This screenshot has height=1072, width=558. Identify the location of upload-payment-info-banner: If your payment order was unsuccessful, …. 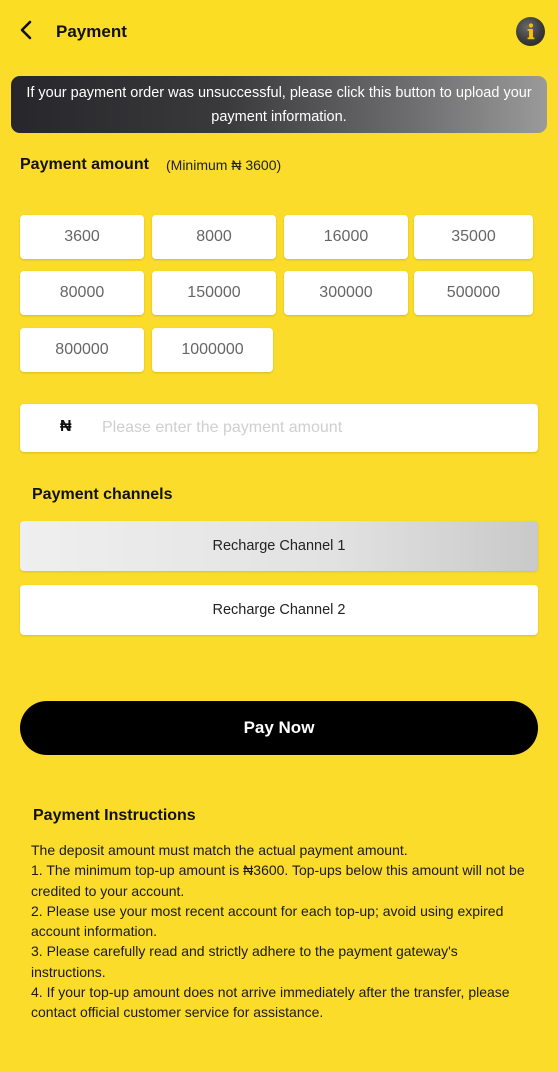
(279, 104).